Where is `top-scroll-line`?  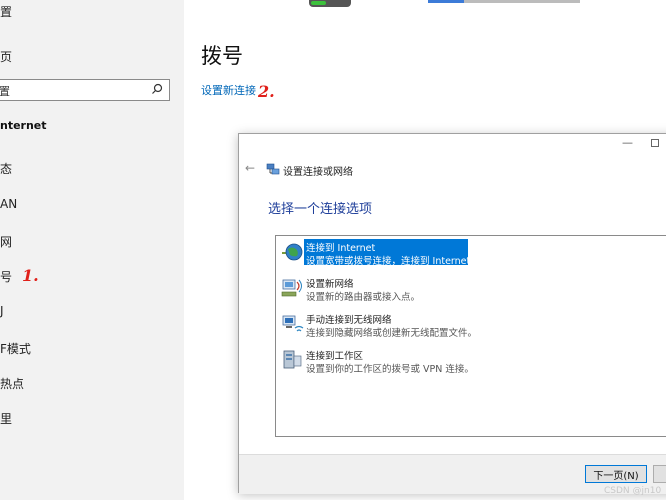 top-scroll-line is located at coordinates (504, 1).